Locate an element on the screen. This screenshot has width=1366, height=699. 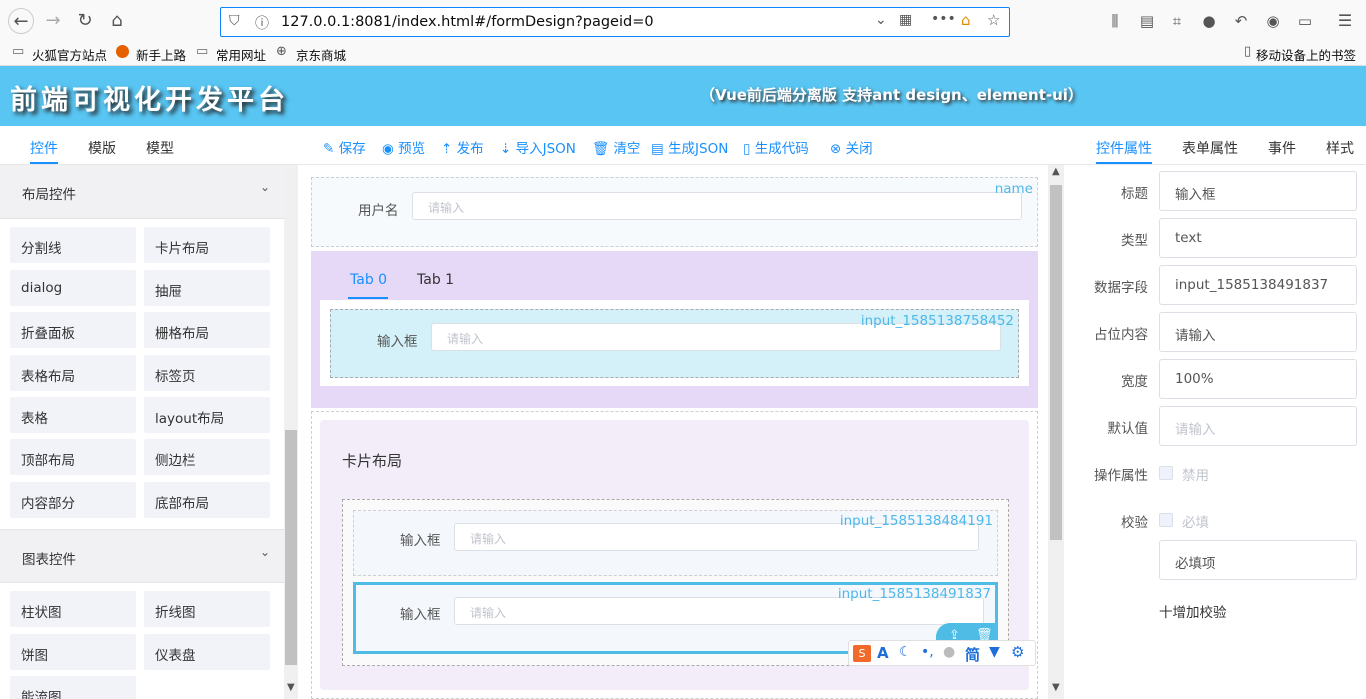
prop-default-label: 默认值 is located at coordinates (1128, 429).